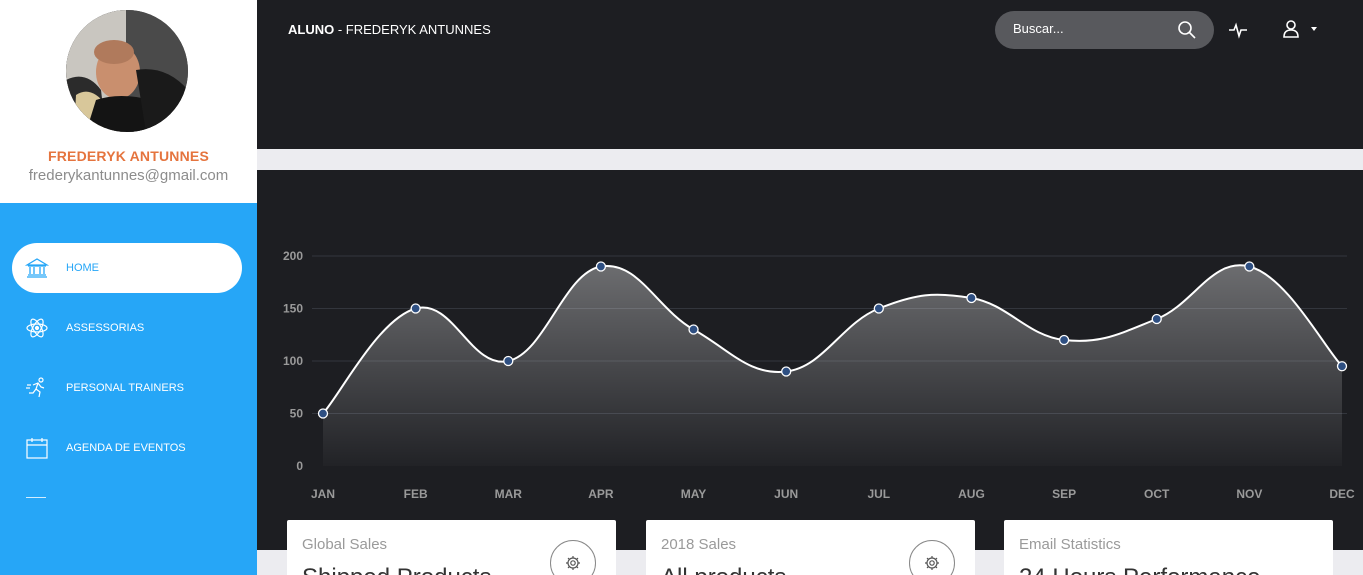 The height and width of the screenshot is (575, 1363). What do you see at coordinates (128, 175) in the screenshot?
I see `profile-email: frederykantunnes@gmail.com` at bounding box center [128, 175].